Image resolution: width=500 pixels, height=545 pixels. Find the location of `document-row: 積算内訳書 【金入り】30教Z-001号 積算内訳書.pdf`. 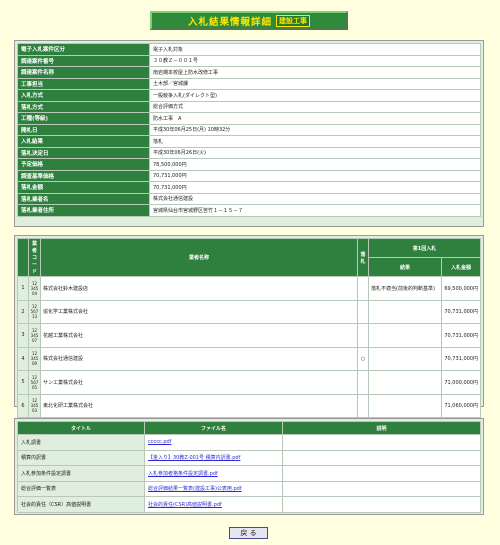

document-row: 積算内訳書 【金入り】30教Z-001号 積算内訳書.pdf is located at coordinates (249, 457).